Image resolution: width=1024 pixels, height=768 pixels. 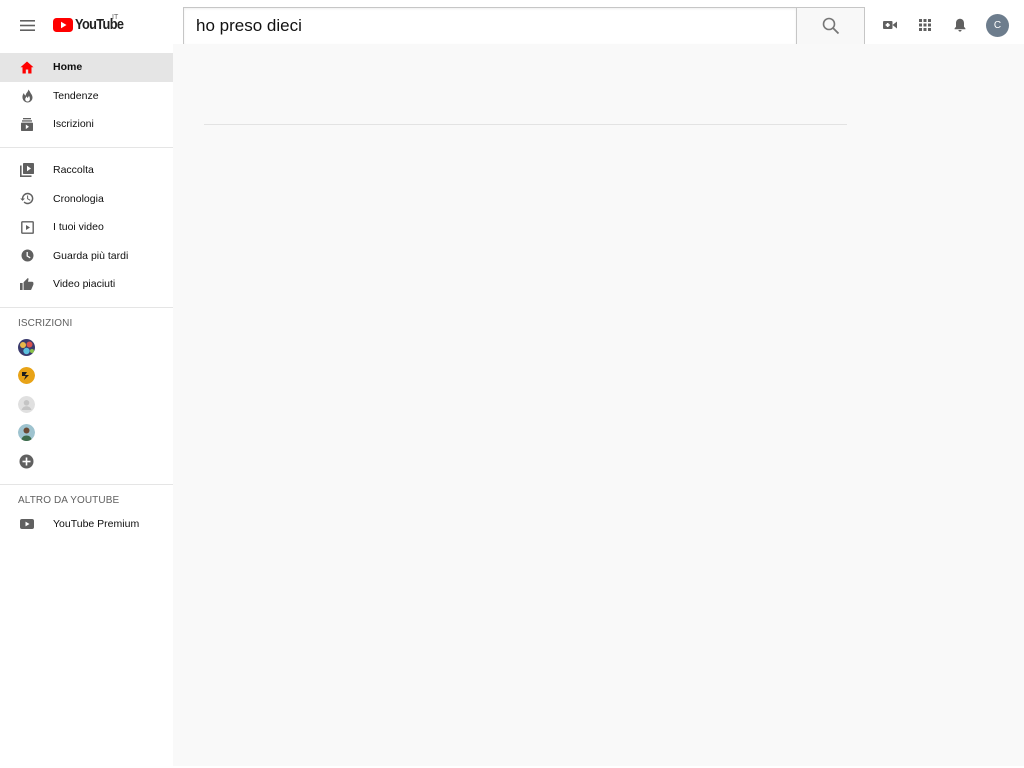 I want to click on sidebar-item-label: Video piaciuti, so click(x=84, y=284).